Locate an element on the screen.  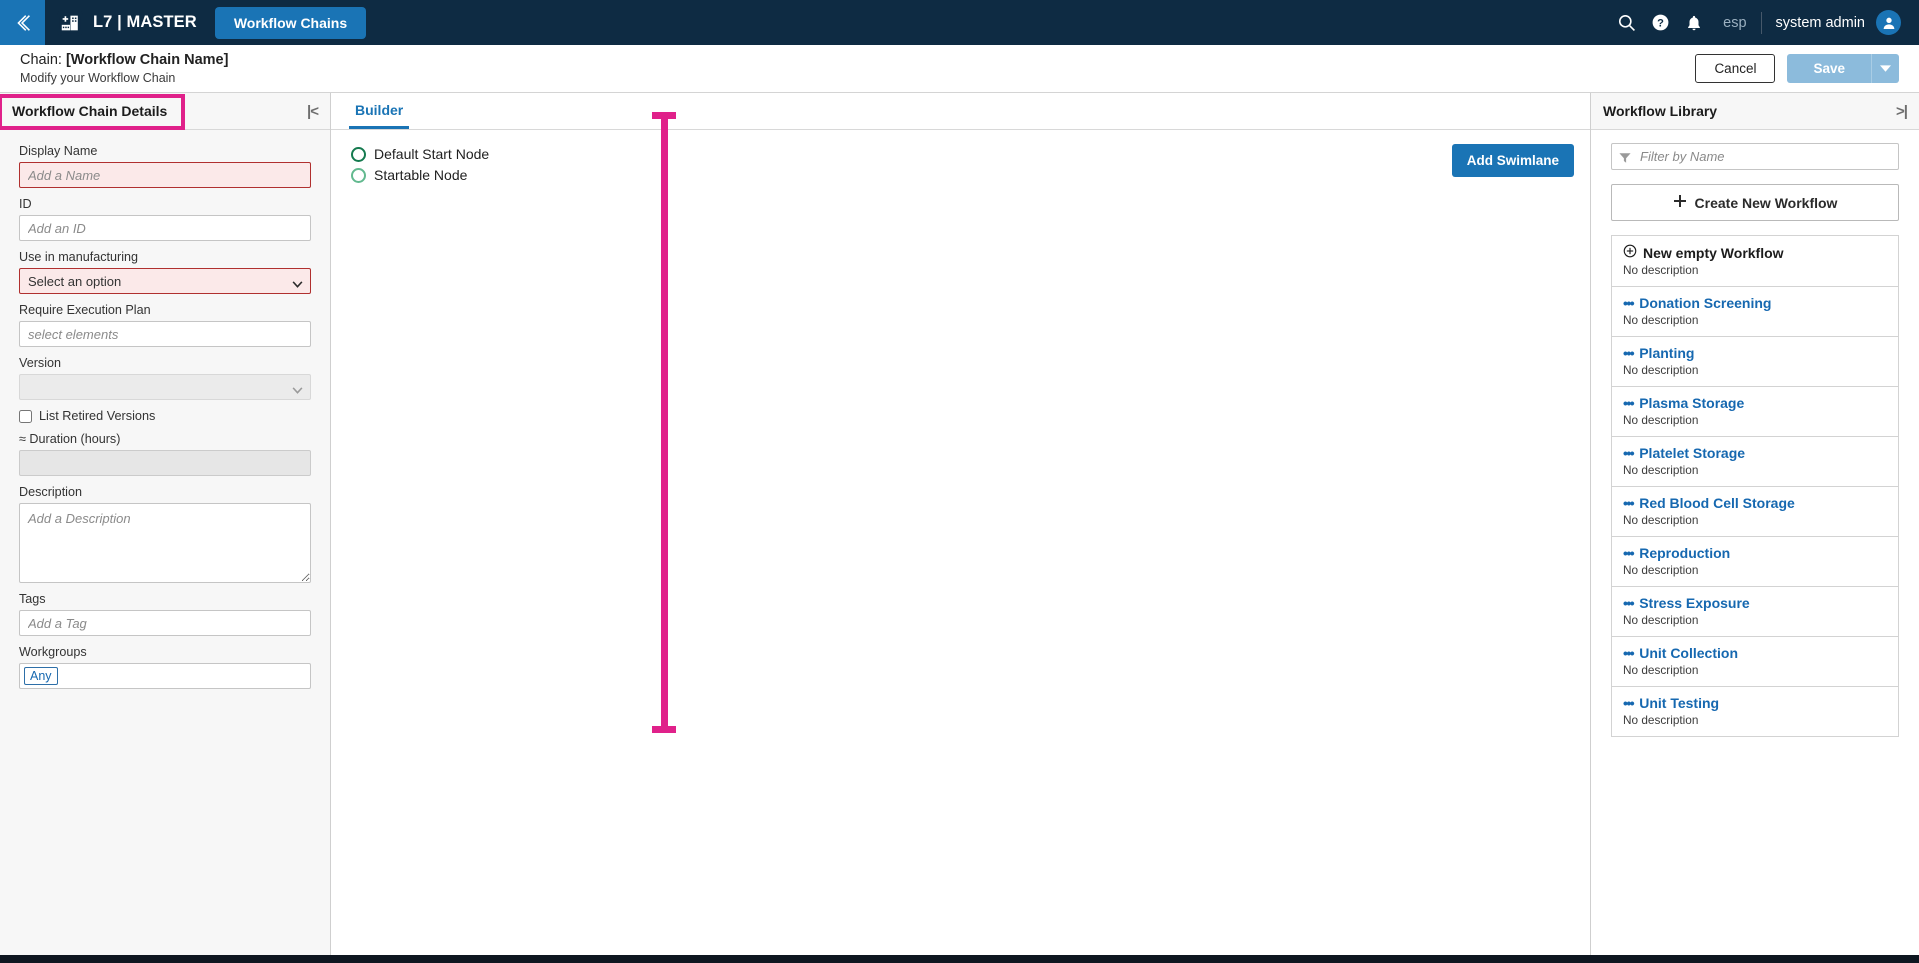
language-selector: esp is located at coordinates (1734, 23).